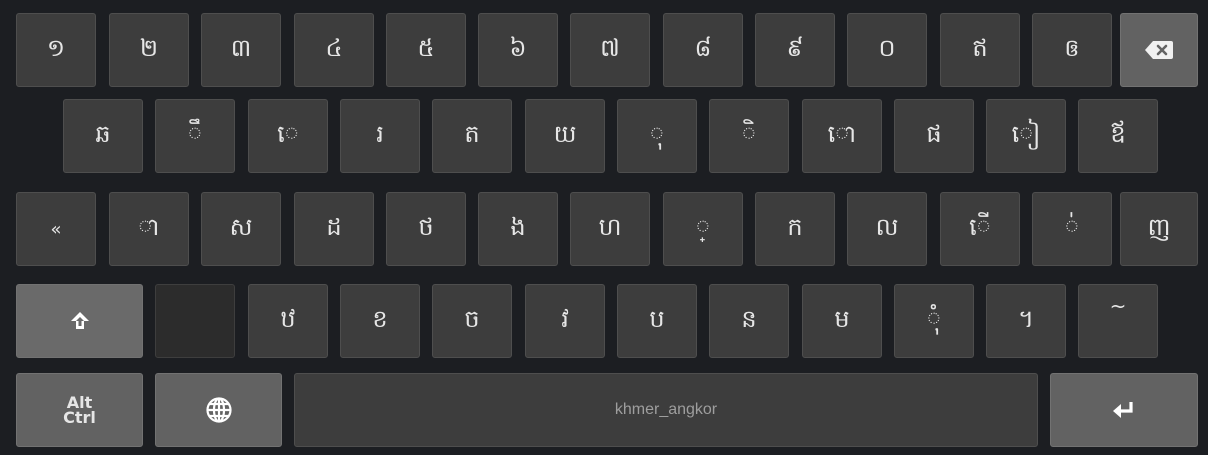 This screenshot has height=461, width=1208. I want to click on key-z: ឋ, so click(288, 321).